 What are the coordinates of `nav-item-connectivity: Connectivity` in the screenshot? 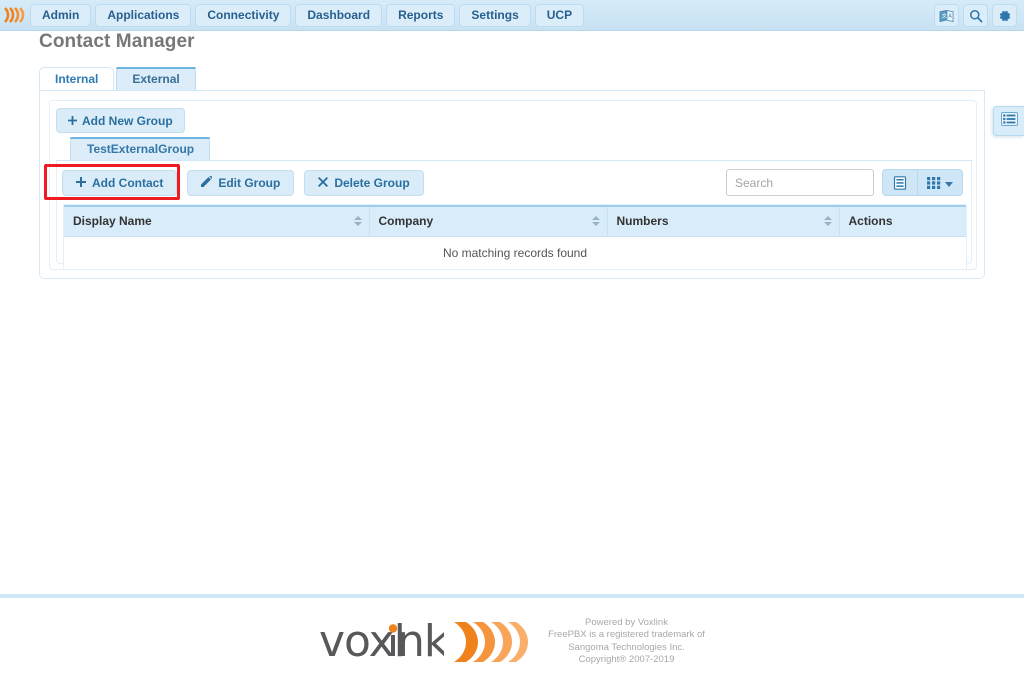 It's located at (243, 15).